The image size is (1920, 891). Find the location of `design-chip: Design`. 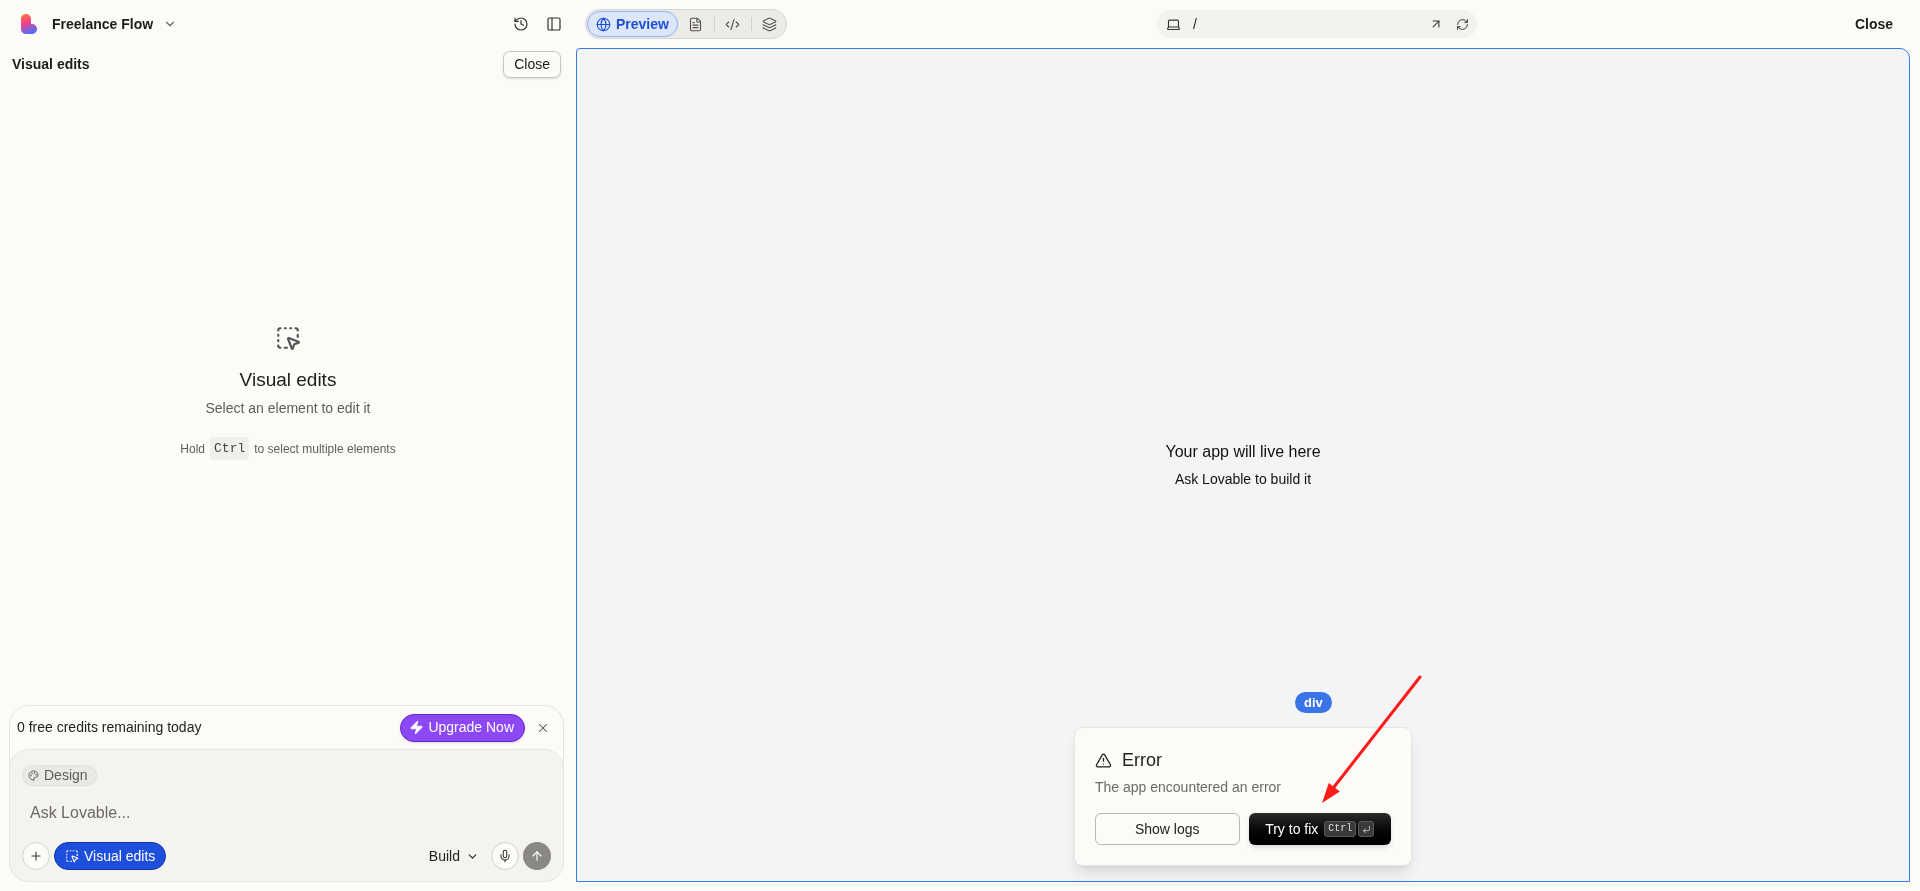

design-chip: Design is located at coordinates (59, 775).